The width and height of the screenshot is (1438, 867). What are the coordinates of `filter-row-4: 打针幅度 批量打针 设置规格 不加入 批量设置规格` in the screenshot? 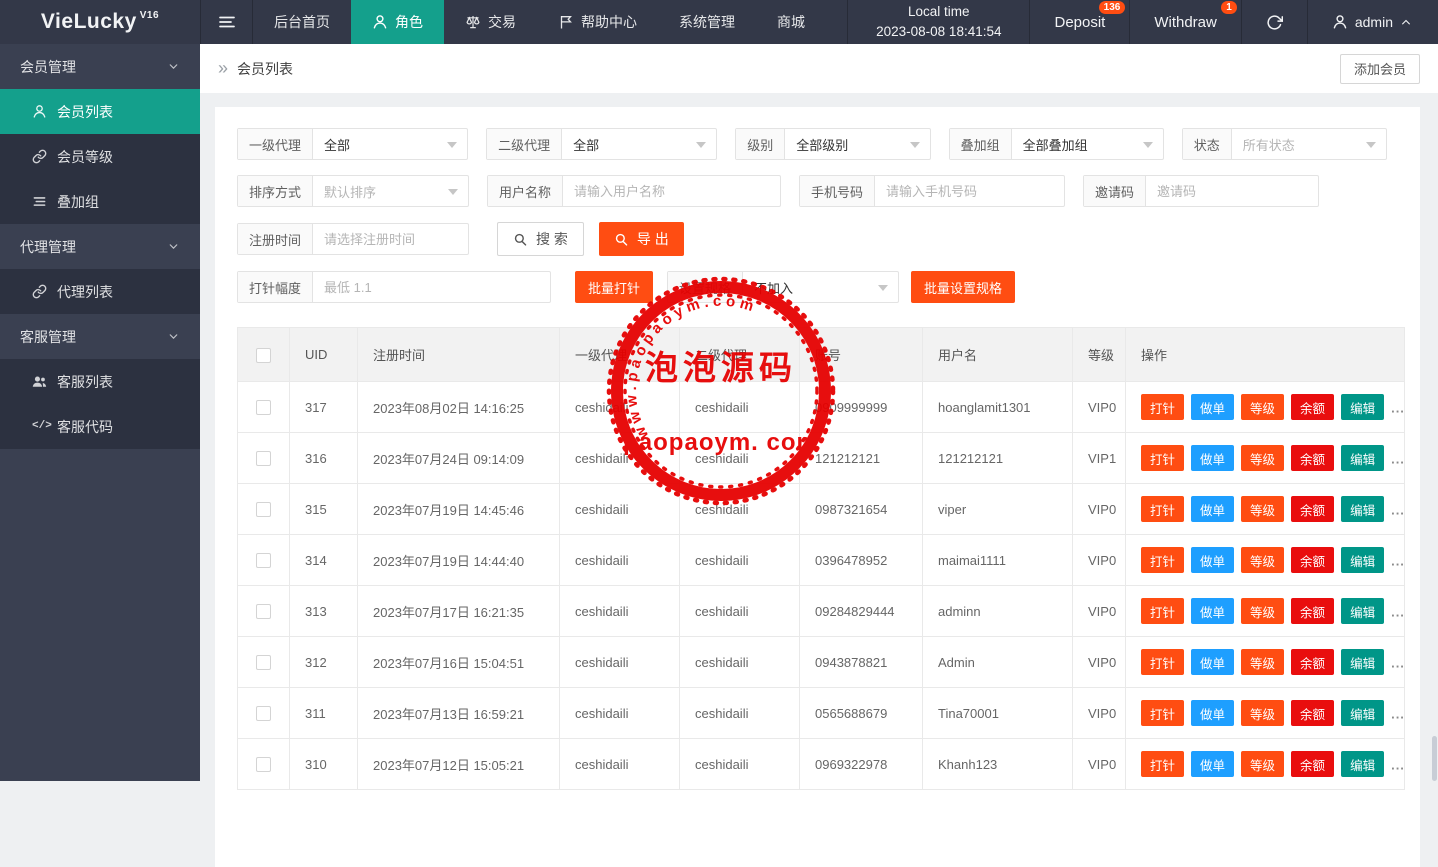 It's located at (821, 287).